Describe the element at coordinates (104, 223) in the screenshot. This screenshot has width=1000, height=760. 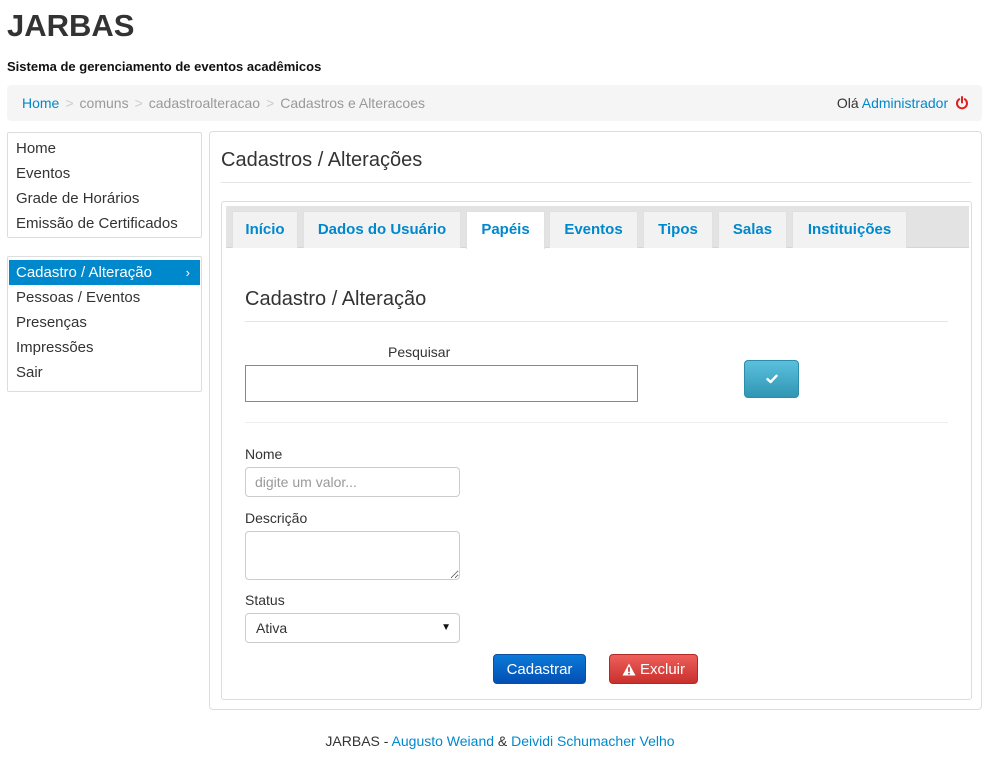
I see `sidebar-item-emissao-certificados: Emissão de Certificados` at that location.